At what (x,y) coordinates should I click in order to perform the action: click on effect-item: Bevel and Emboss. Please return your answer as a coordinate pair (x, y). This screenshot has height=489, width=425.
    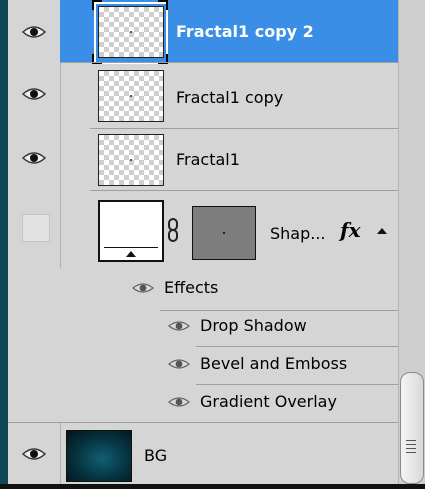
    Looking at the image, I should click on (273, 363).